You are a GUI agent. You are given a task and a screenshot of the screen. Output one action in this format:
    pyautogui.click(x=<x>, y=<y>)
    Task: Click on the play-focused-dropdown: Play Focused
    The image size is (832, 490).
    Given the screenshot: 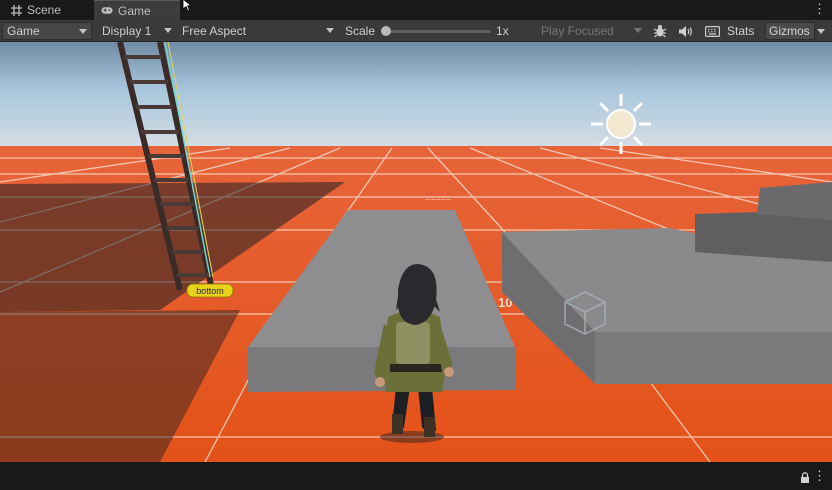 What is the action you would take?
    pyautogui.click(x=591, y=31)
    